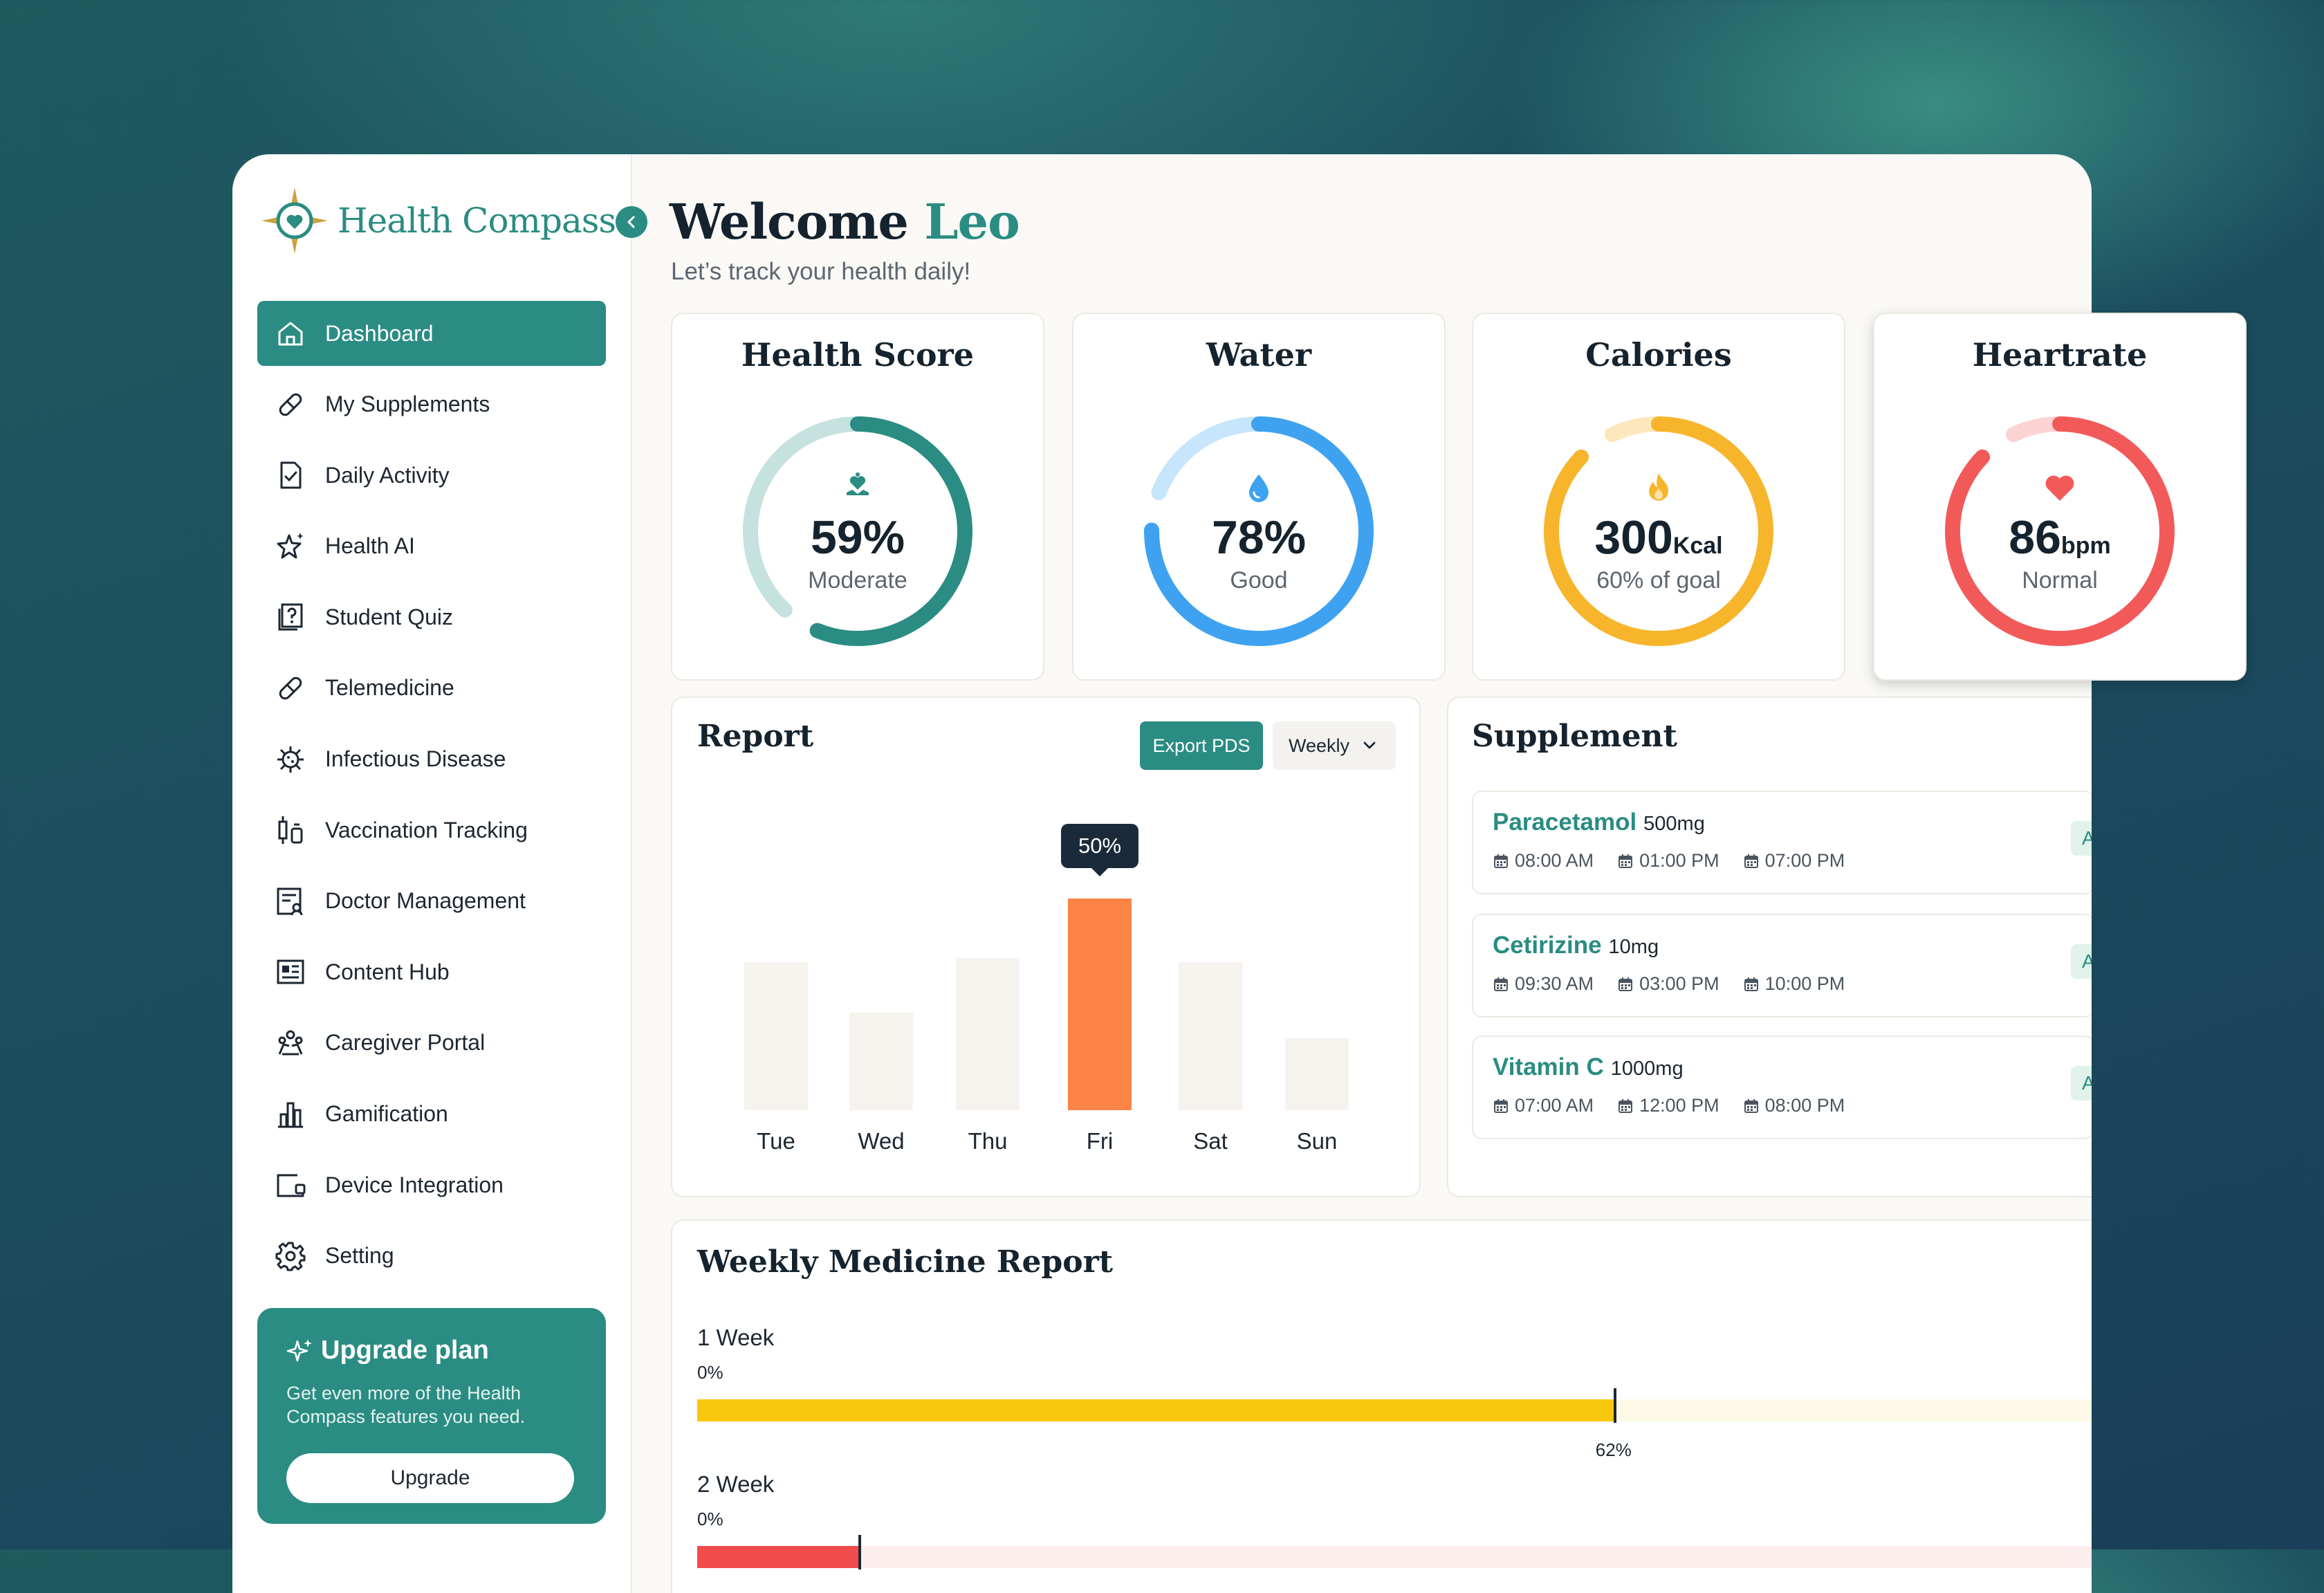  I want to click on quiz-icon, so click(290, 617).